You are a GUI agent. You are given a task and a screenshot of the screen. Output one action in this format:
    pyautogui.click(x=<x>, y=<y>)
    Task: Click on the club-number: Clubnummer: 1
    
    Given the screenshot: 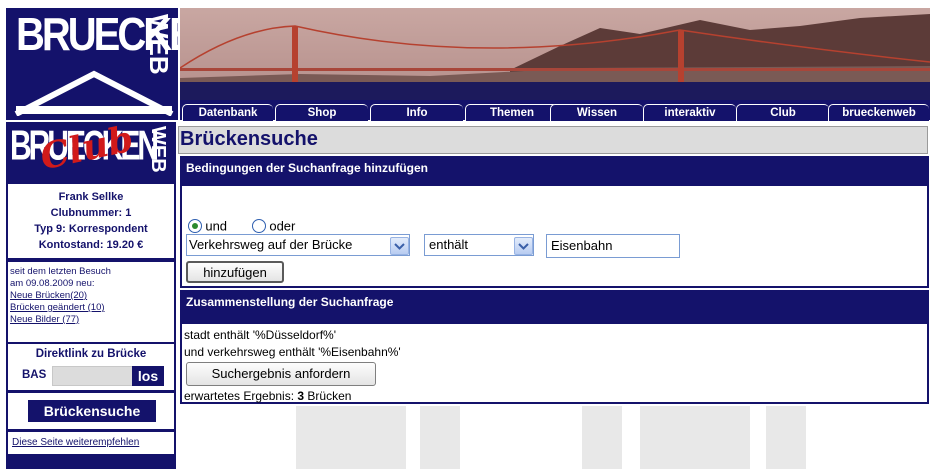 What is the action you would take?
    pyautogui.click(x=91, y=213)
    